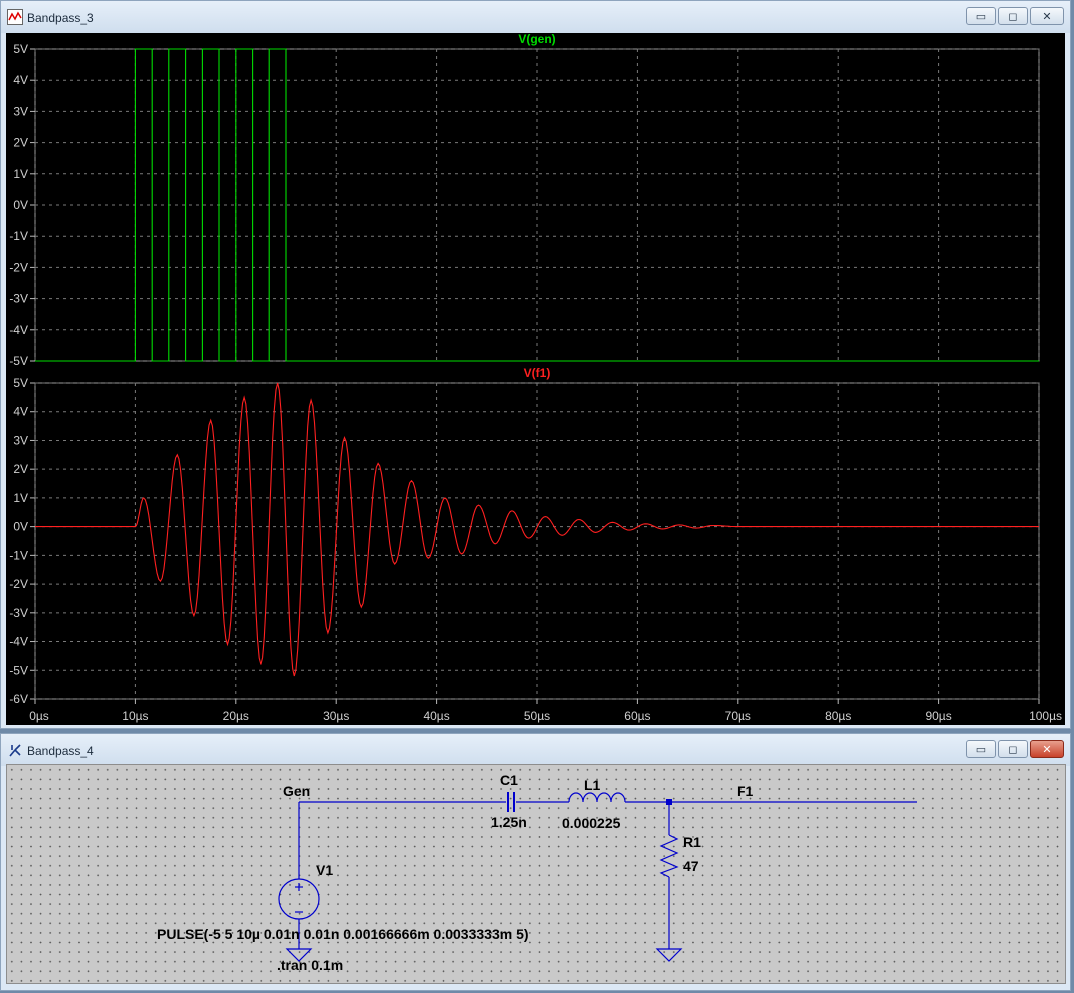 The width and height of the screenshot is (1074, 993). Describe the element at coordinates (60, 18) in the screenshot. I see `waveform-window-title: Bandpass_3` at that location.